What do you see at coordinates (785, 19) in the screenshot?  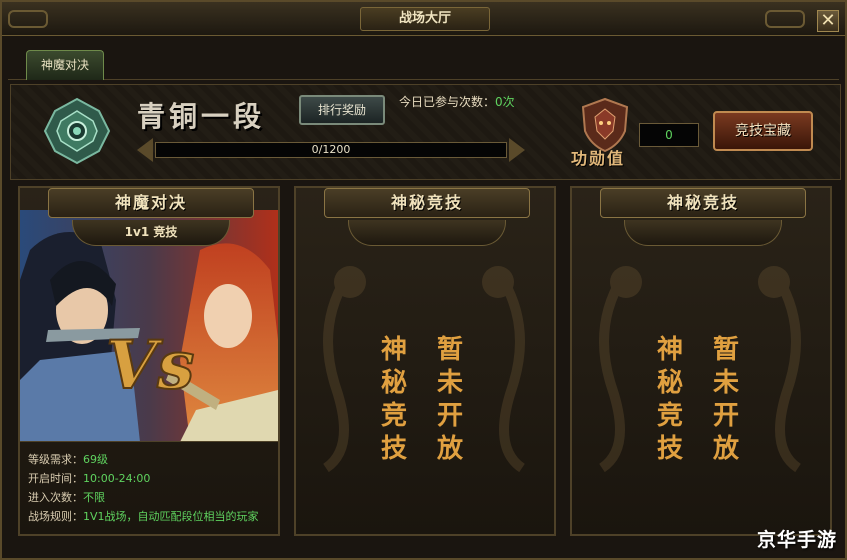 I see `corner-ornament-right` at bounding box center [785, 19].